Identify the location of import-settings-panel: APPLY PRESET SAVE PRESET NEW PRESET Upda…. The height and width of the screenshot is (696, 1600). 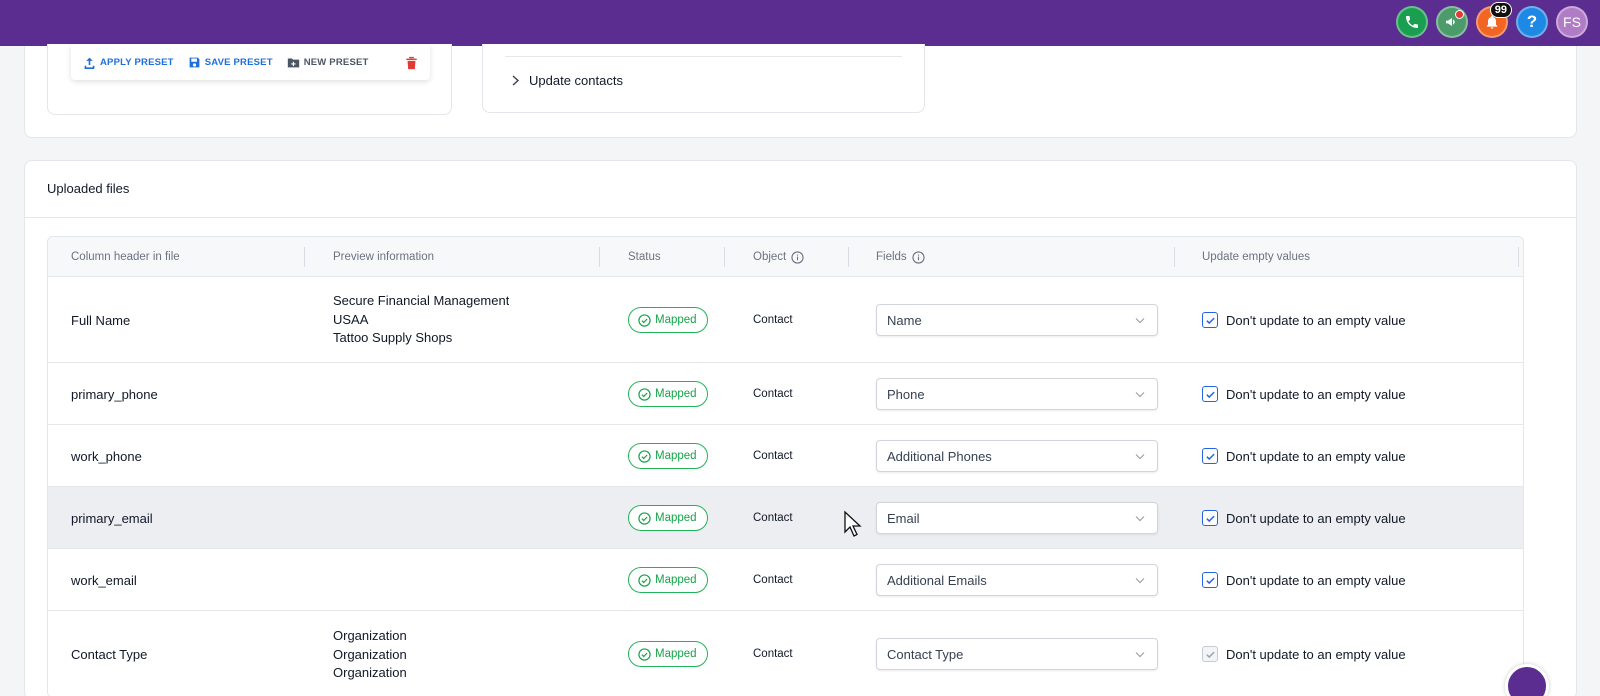
(800, 91).